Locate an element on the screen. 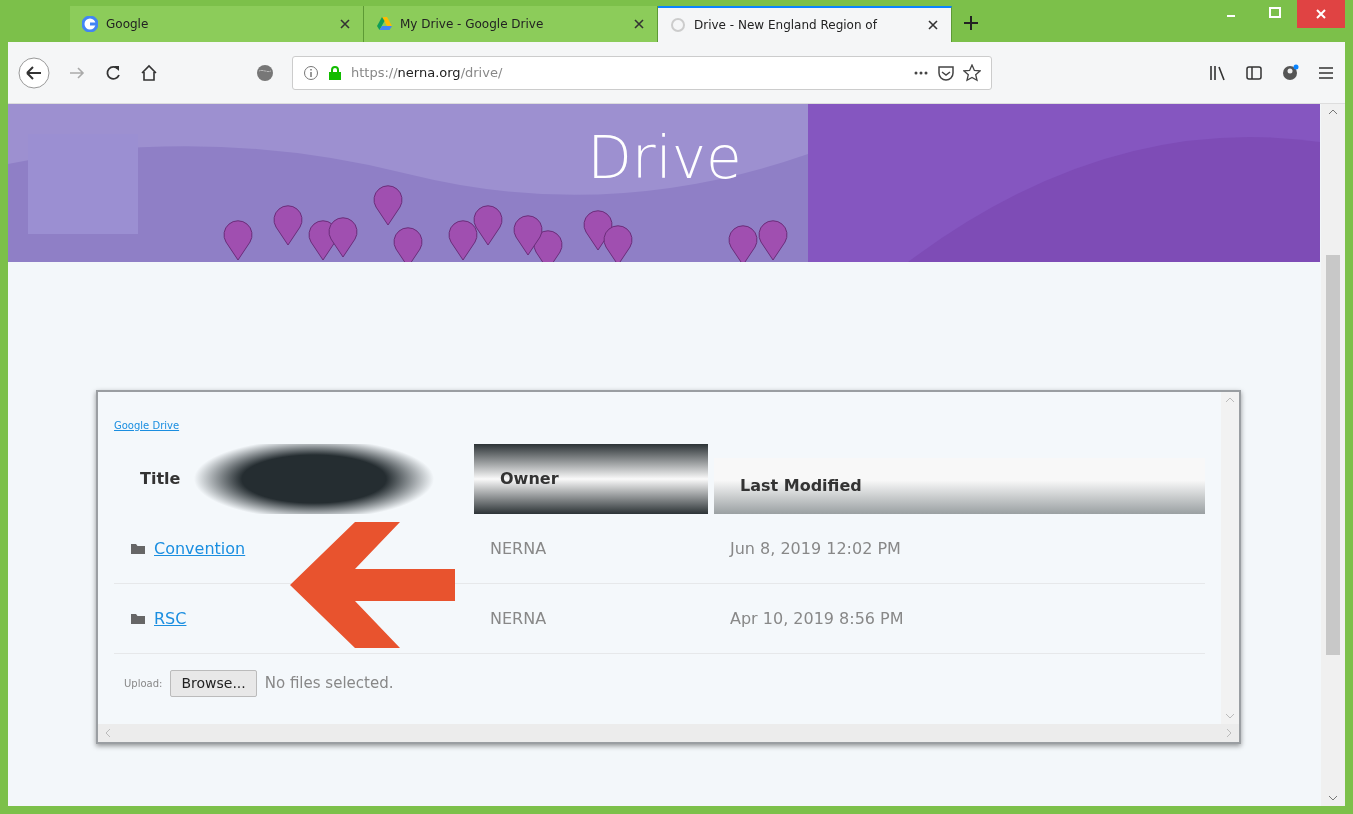 This screenshot has width=1353, height=814. scrollbar is located at coordinates (1333, 455).